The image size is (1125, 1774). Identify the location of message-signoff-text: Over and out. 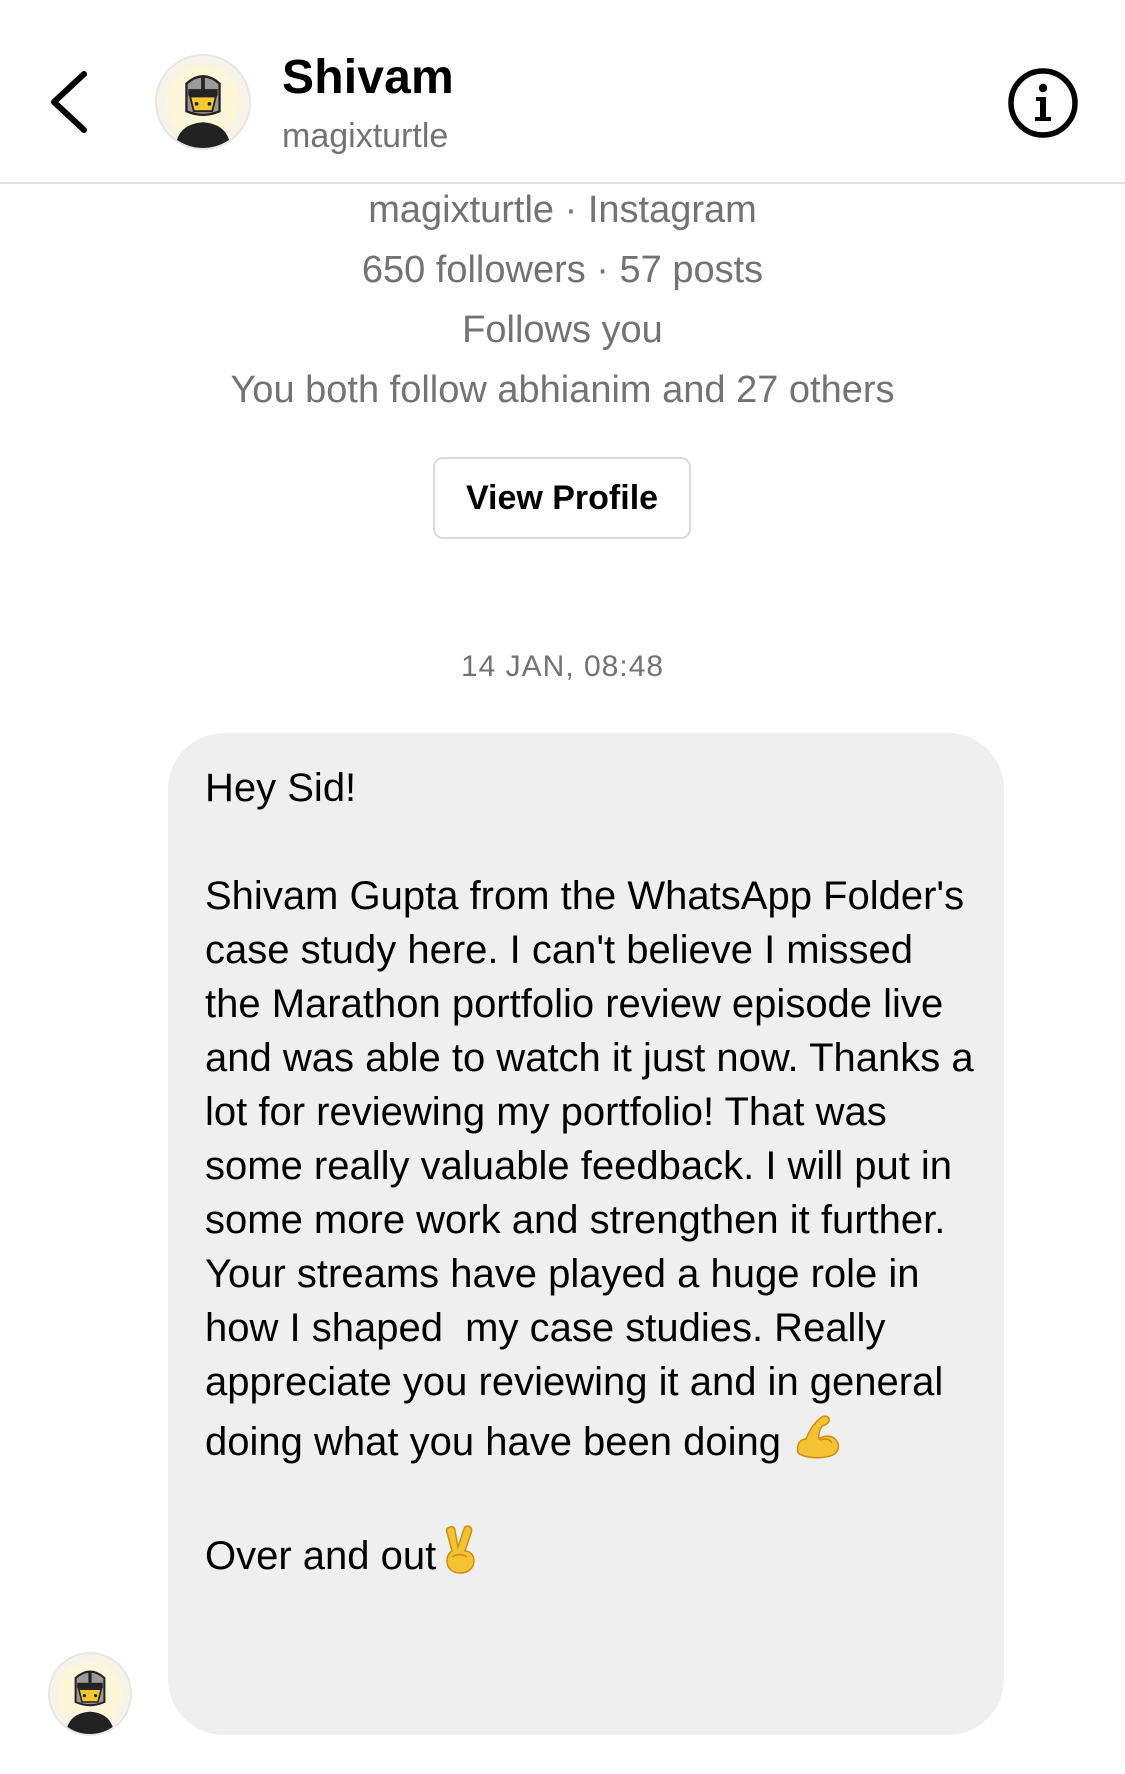
(321, 1556).